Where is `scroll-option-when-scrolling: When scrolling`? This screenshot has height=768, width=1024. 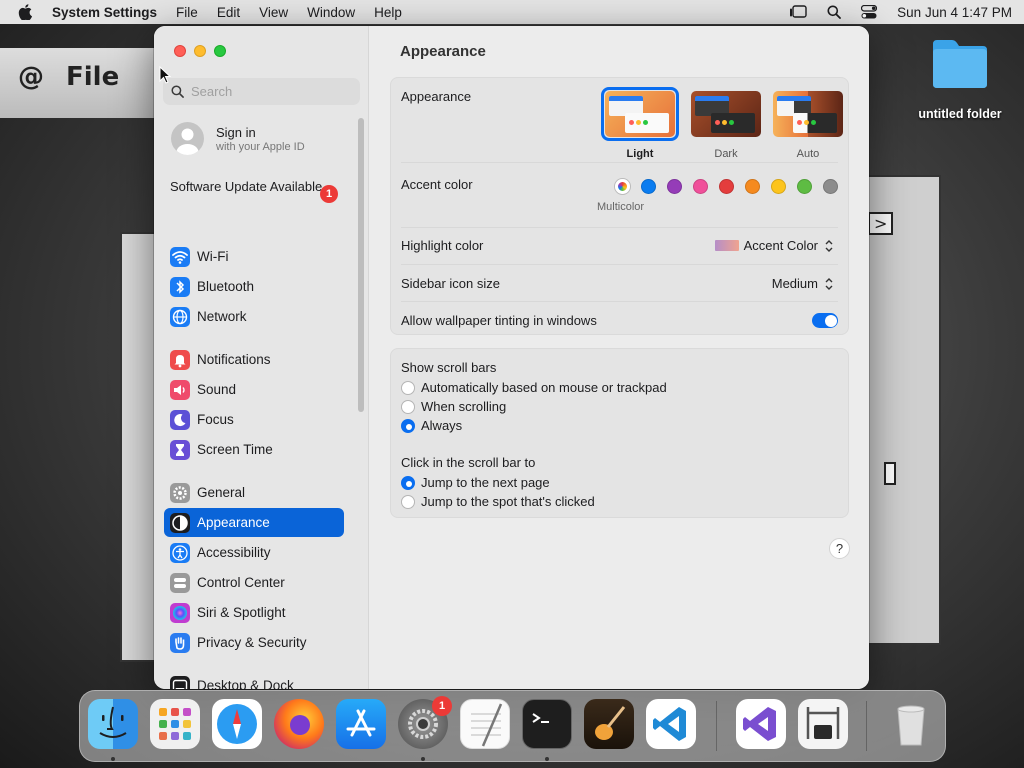 scroll-option-when-scrolling: When scrolling is located at coordinates (453, 406).